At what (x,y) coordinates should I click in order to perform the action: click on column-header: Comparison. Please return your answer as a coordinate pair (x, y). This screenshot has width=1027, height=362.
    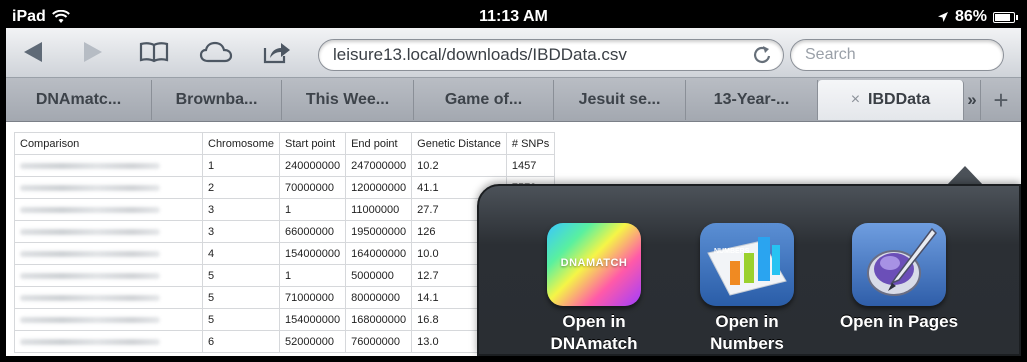
    Looking at the image, I should click on (108, 143).